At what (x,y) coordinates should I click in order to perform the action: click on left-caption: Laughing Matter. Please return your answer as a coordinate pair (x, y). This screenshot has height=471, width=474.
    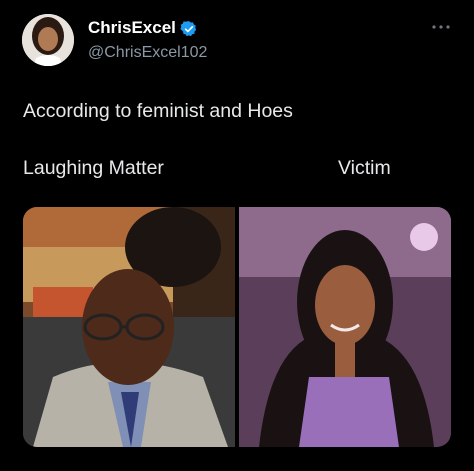
    Looking at the image, I should click on (93, 168).